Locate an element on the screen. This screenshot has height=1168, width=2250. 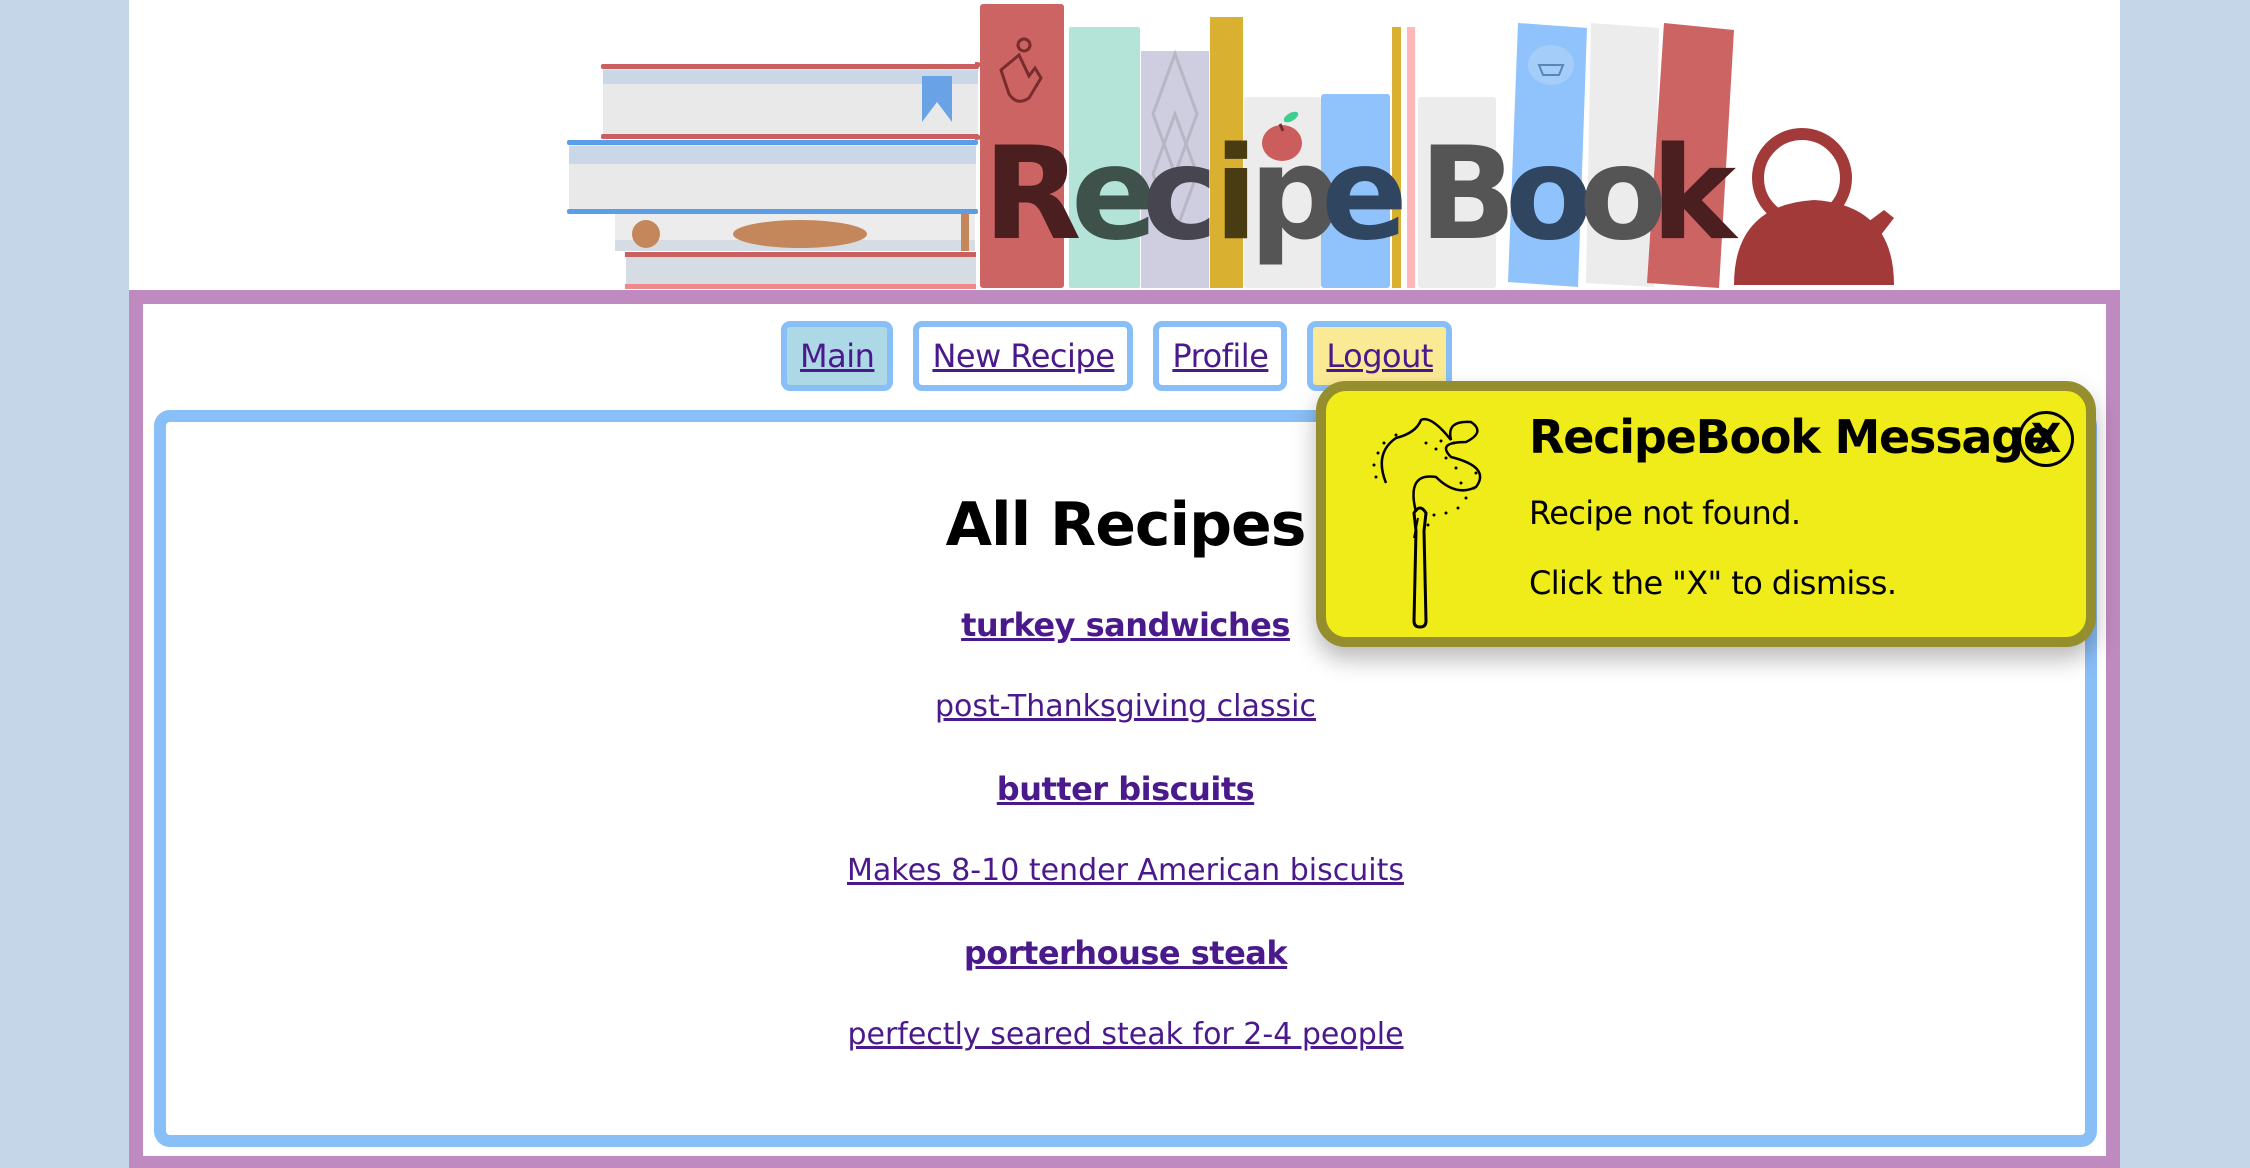
message-hint: Click the "X" to dismiss. is located at coordinates (1713, 583).